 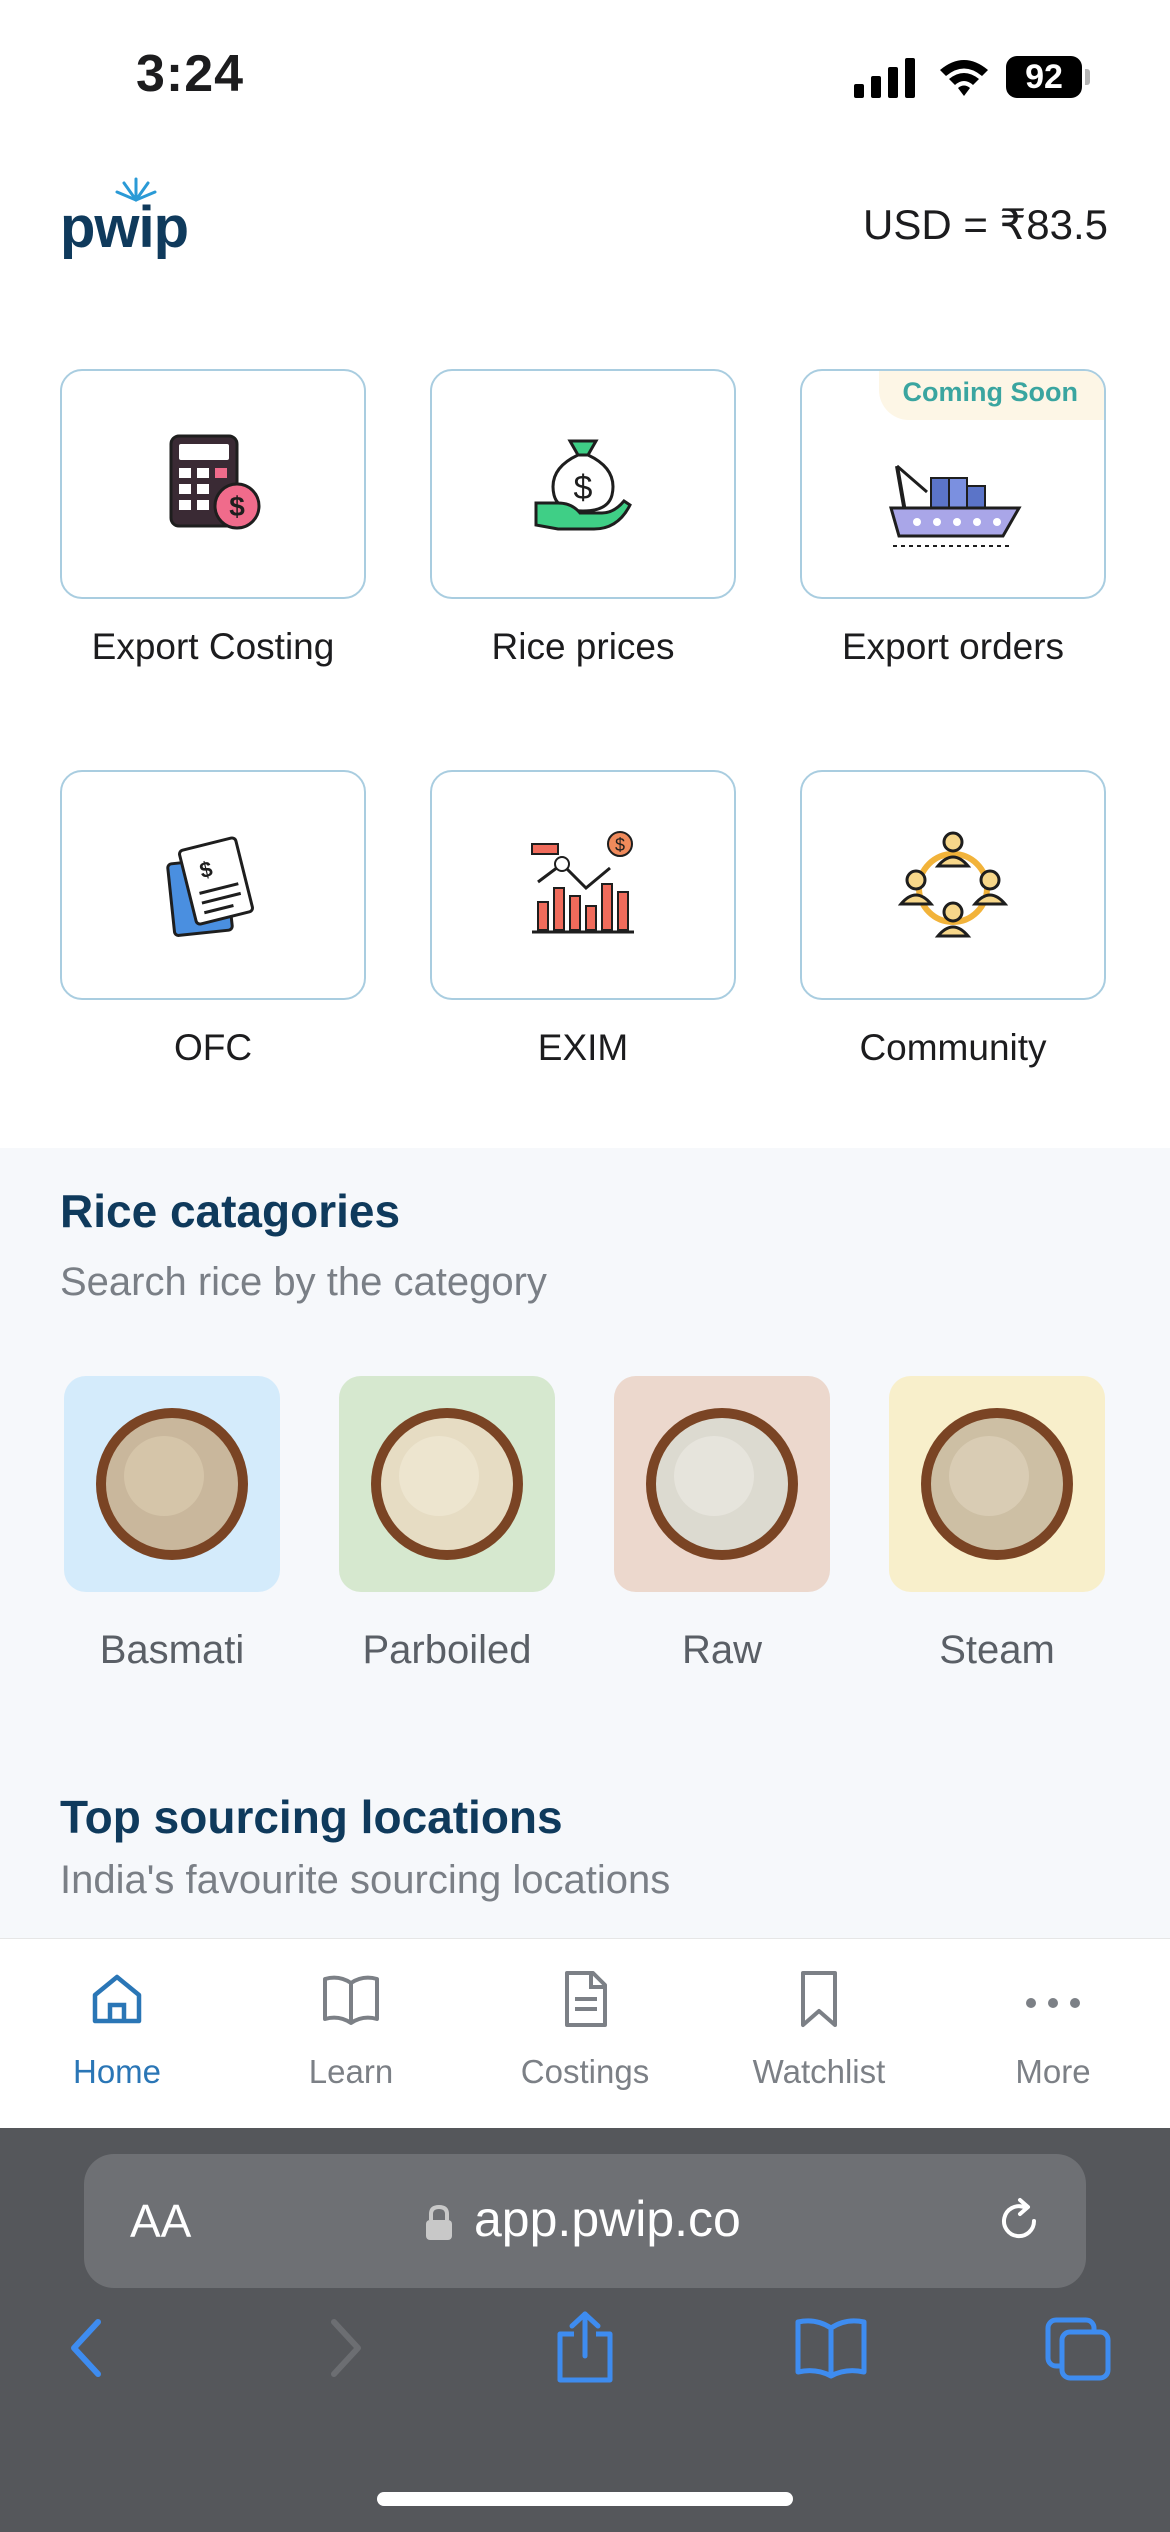 I want to click on address-bar: AA app.pwip.co, so click(x=585, y=2221).